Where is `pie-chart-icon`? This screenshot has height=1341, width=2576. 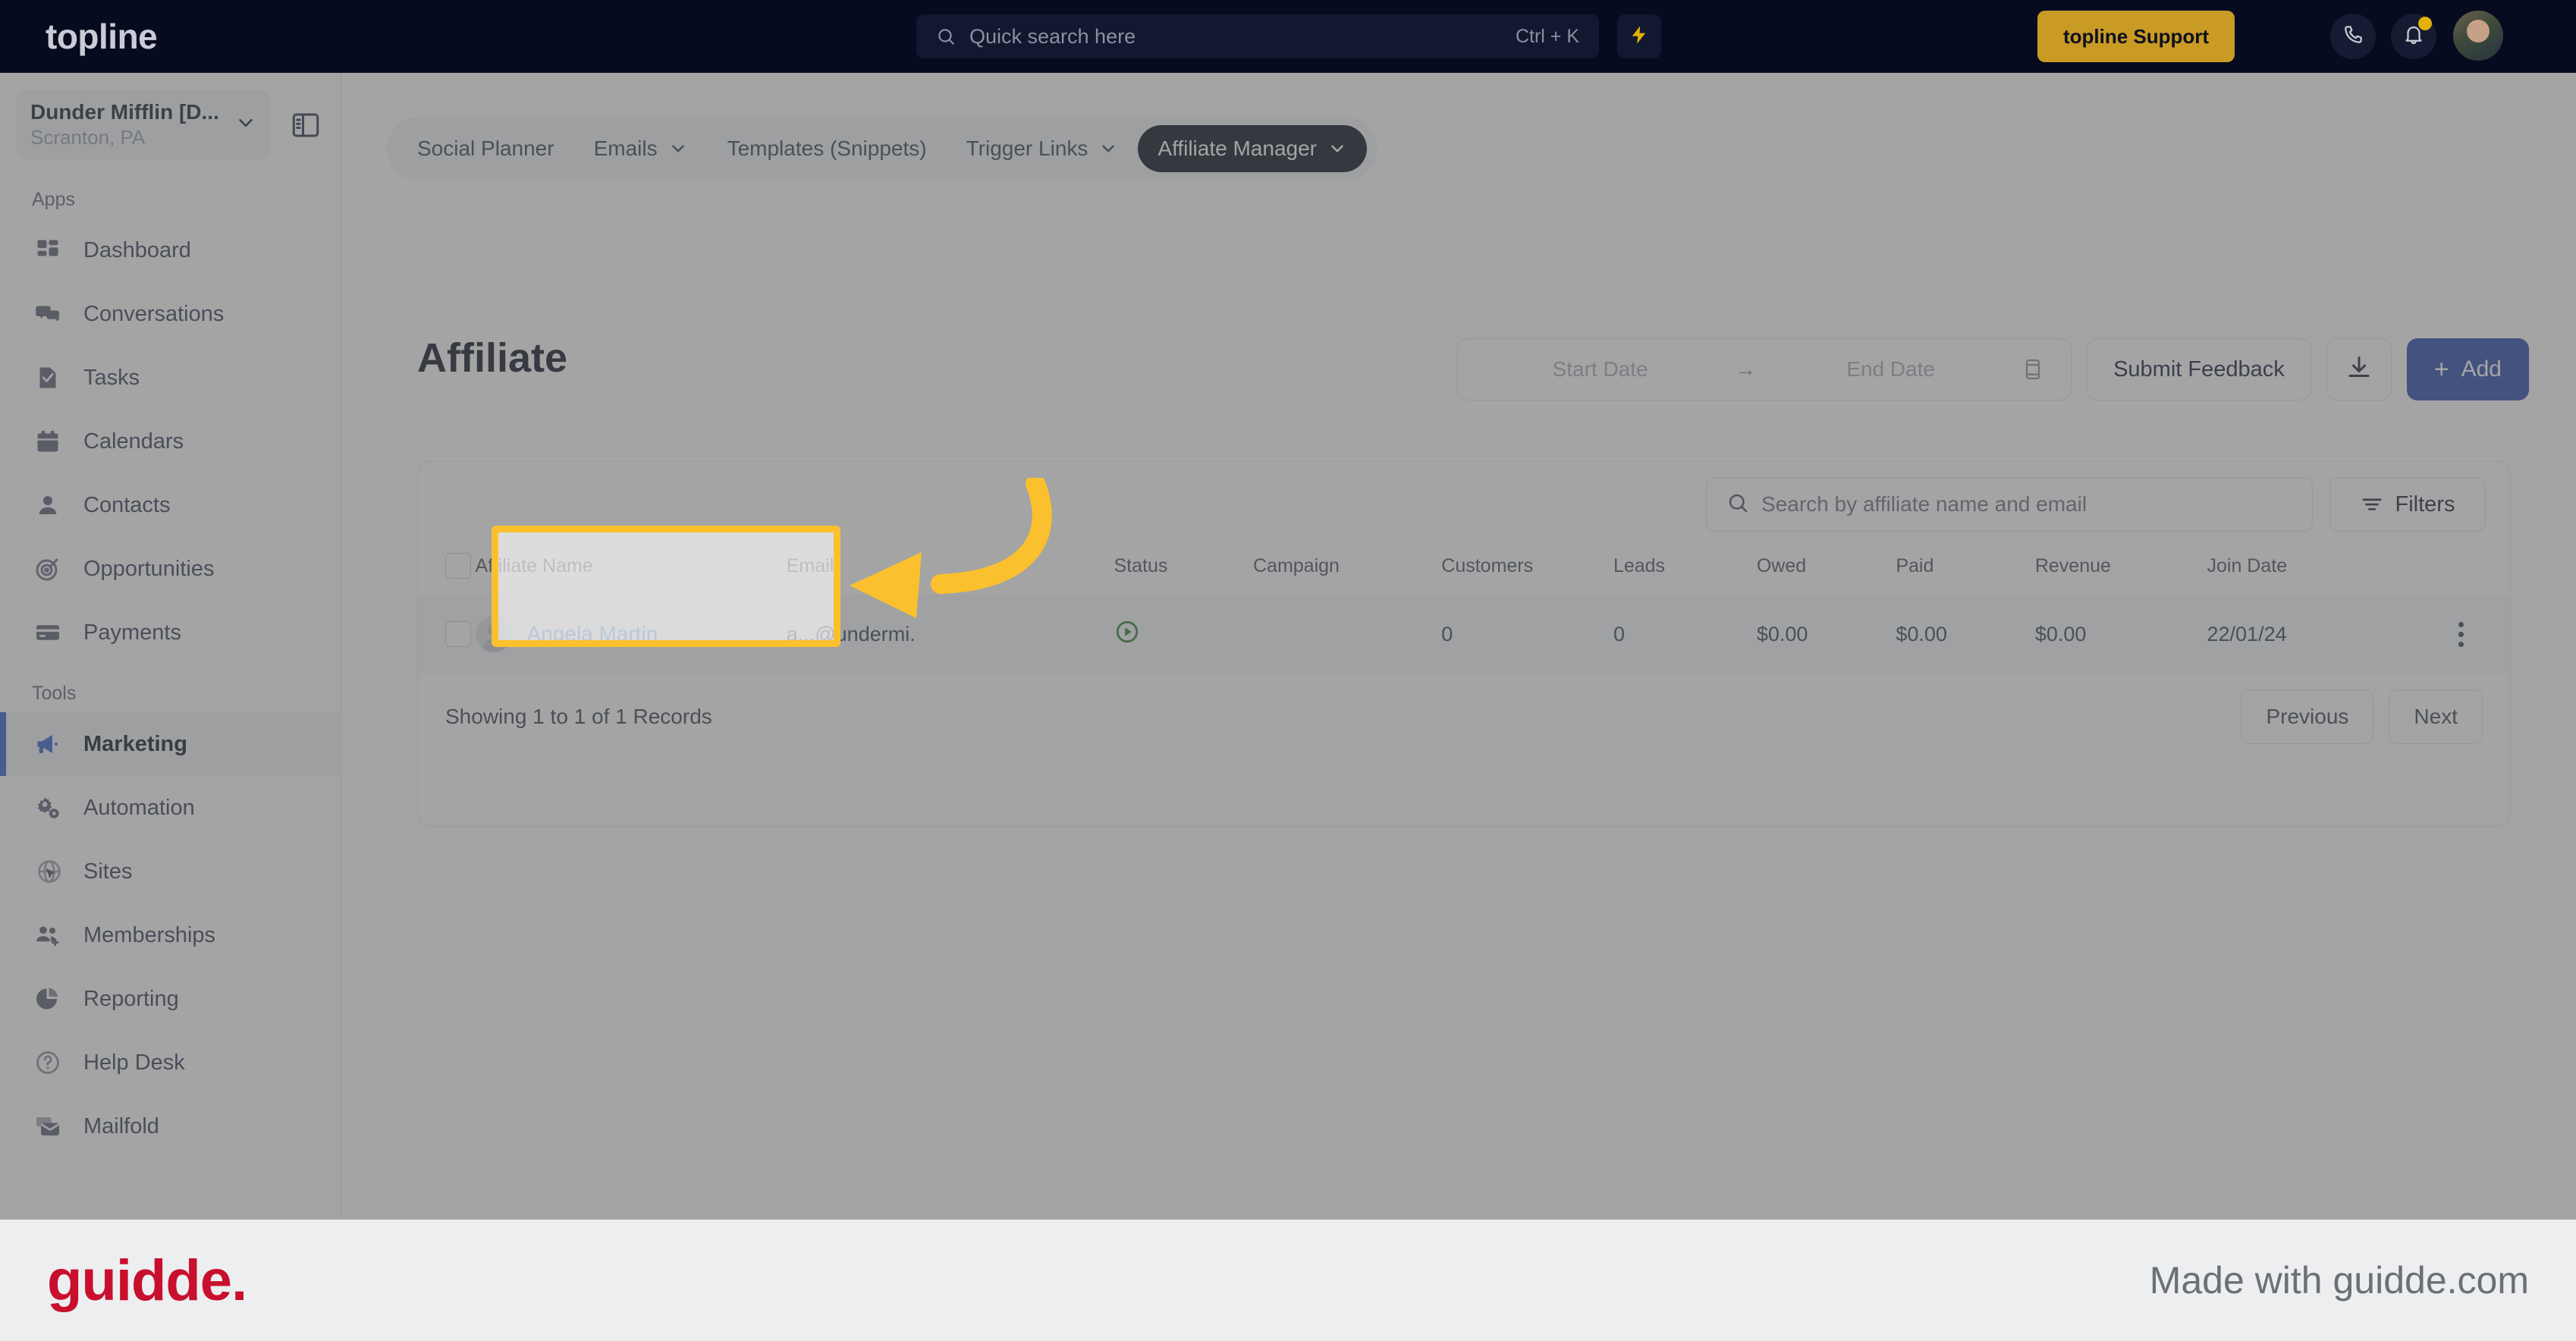 pie-chart-icon is located at coordinates (48, 999).